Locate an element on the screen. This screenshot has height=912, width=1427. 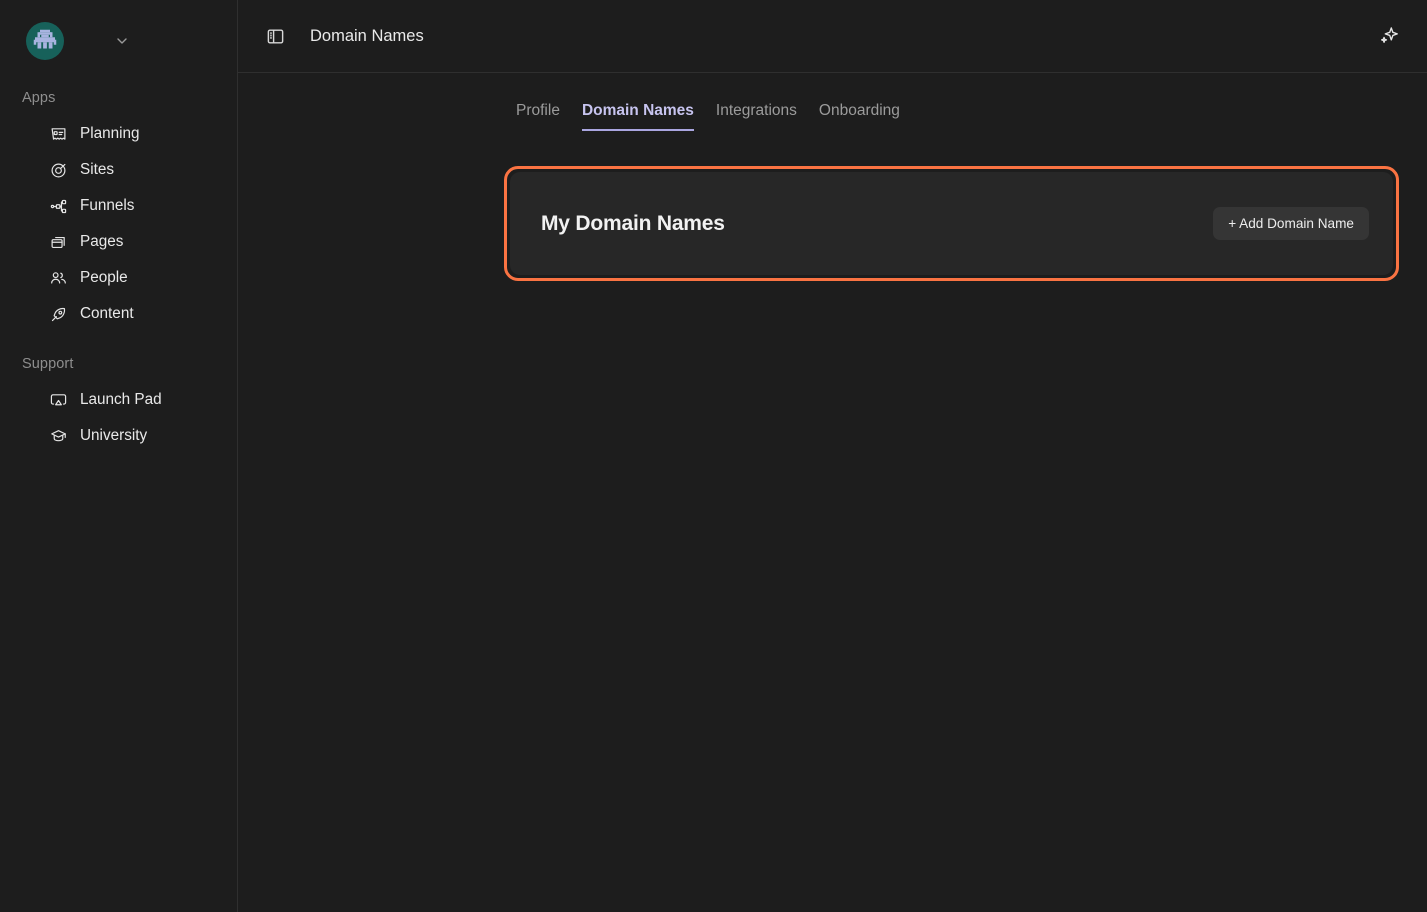
graduation-cap-icon is located at coordinates (58, 436).